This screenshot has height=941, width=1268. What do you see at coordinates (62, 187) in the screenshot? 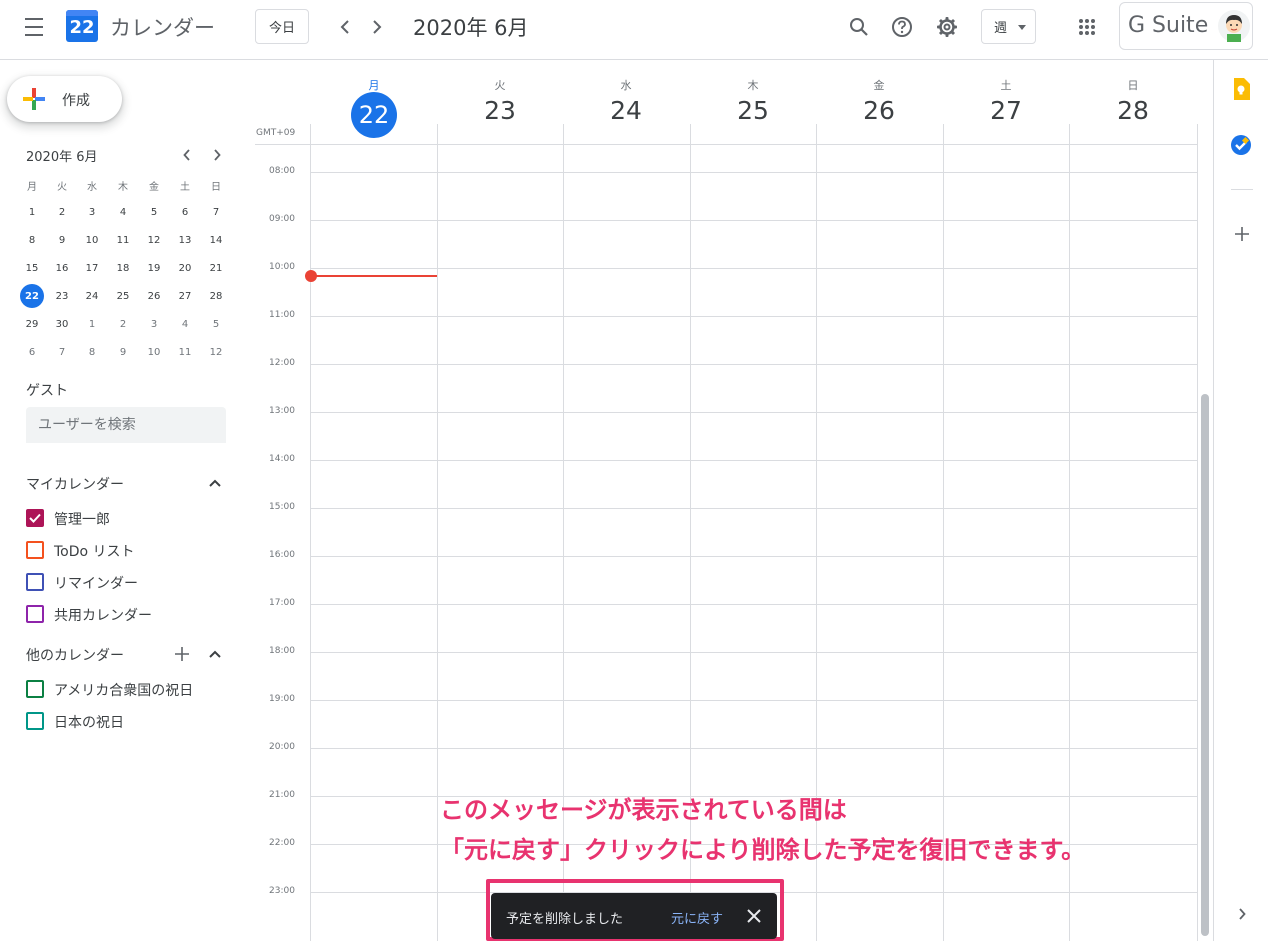
I see `mini-weekday-label: 火` at bounding box center [62, 187].